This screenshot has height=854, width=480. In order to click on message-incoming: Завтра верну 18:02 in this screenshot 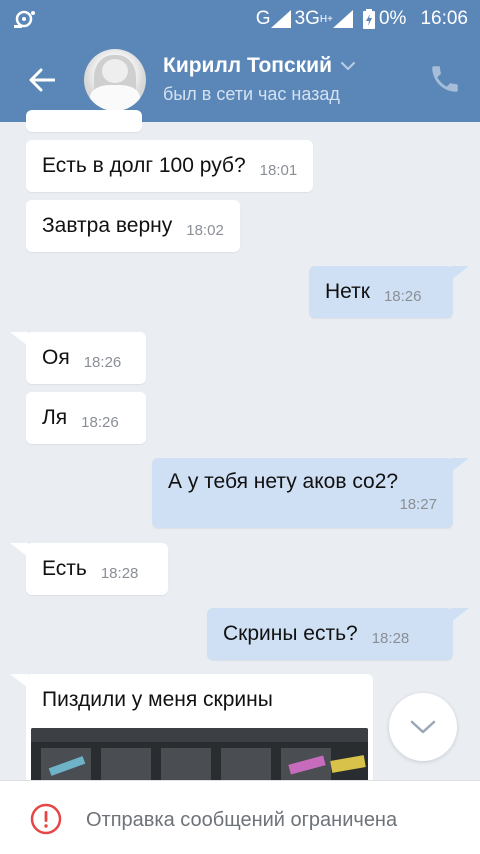, I will do `click(133, 226)`.